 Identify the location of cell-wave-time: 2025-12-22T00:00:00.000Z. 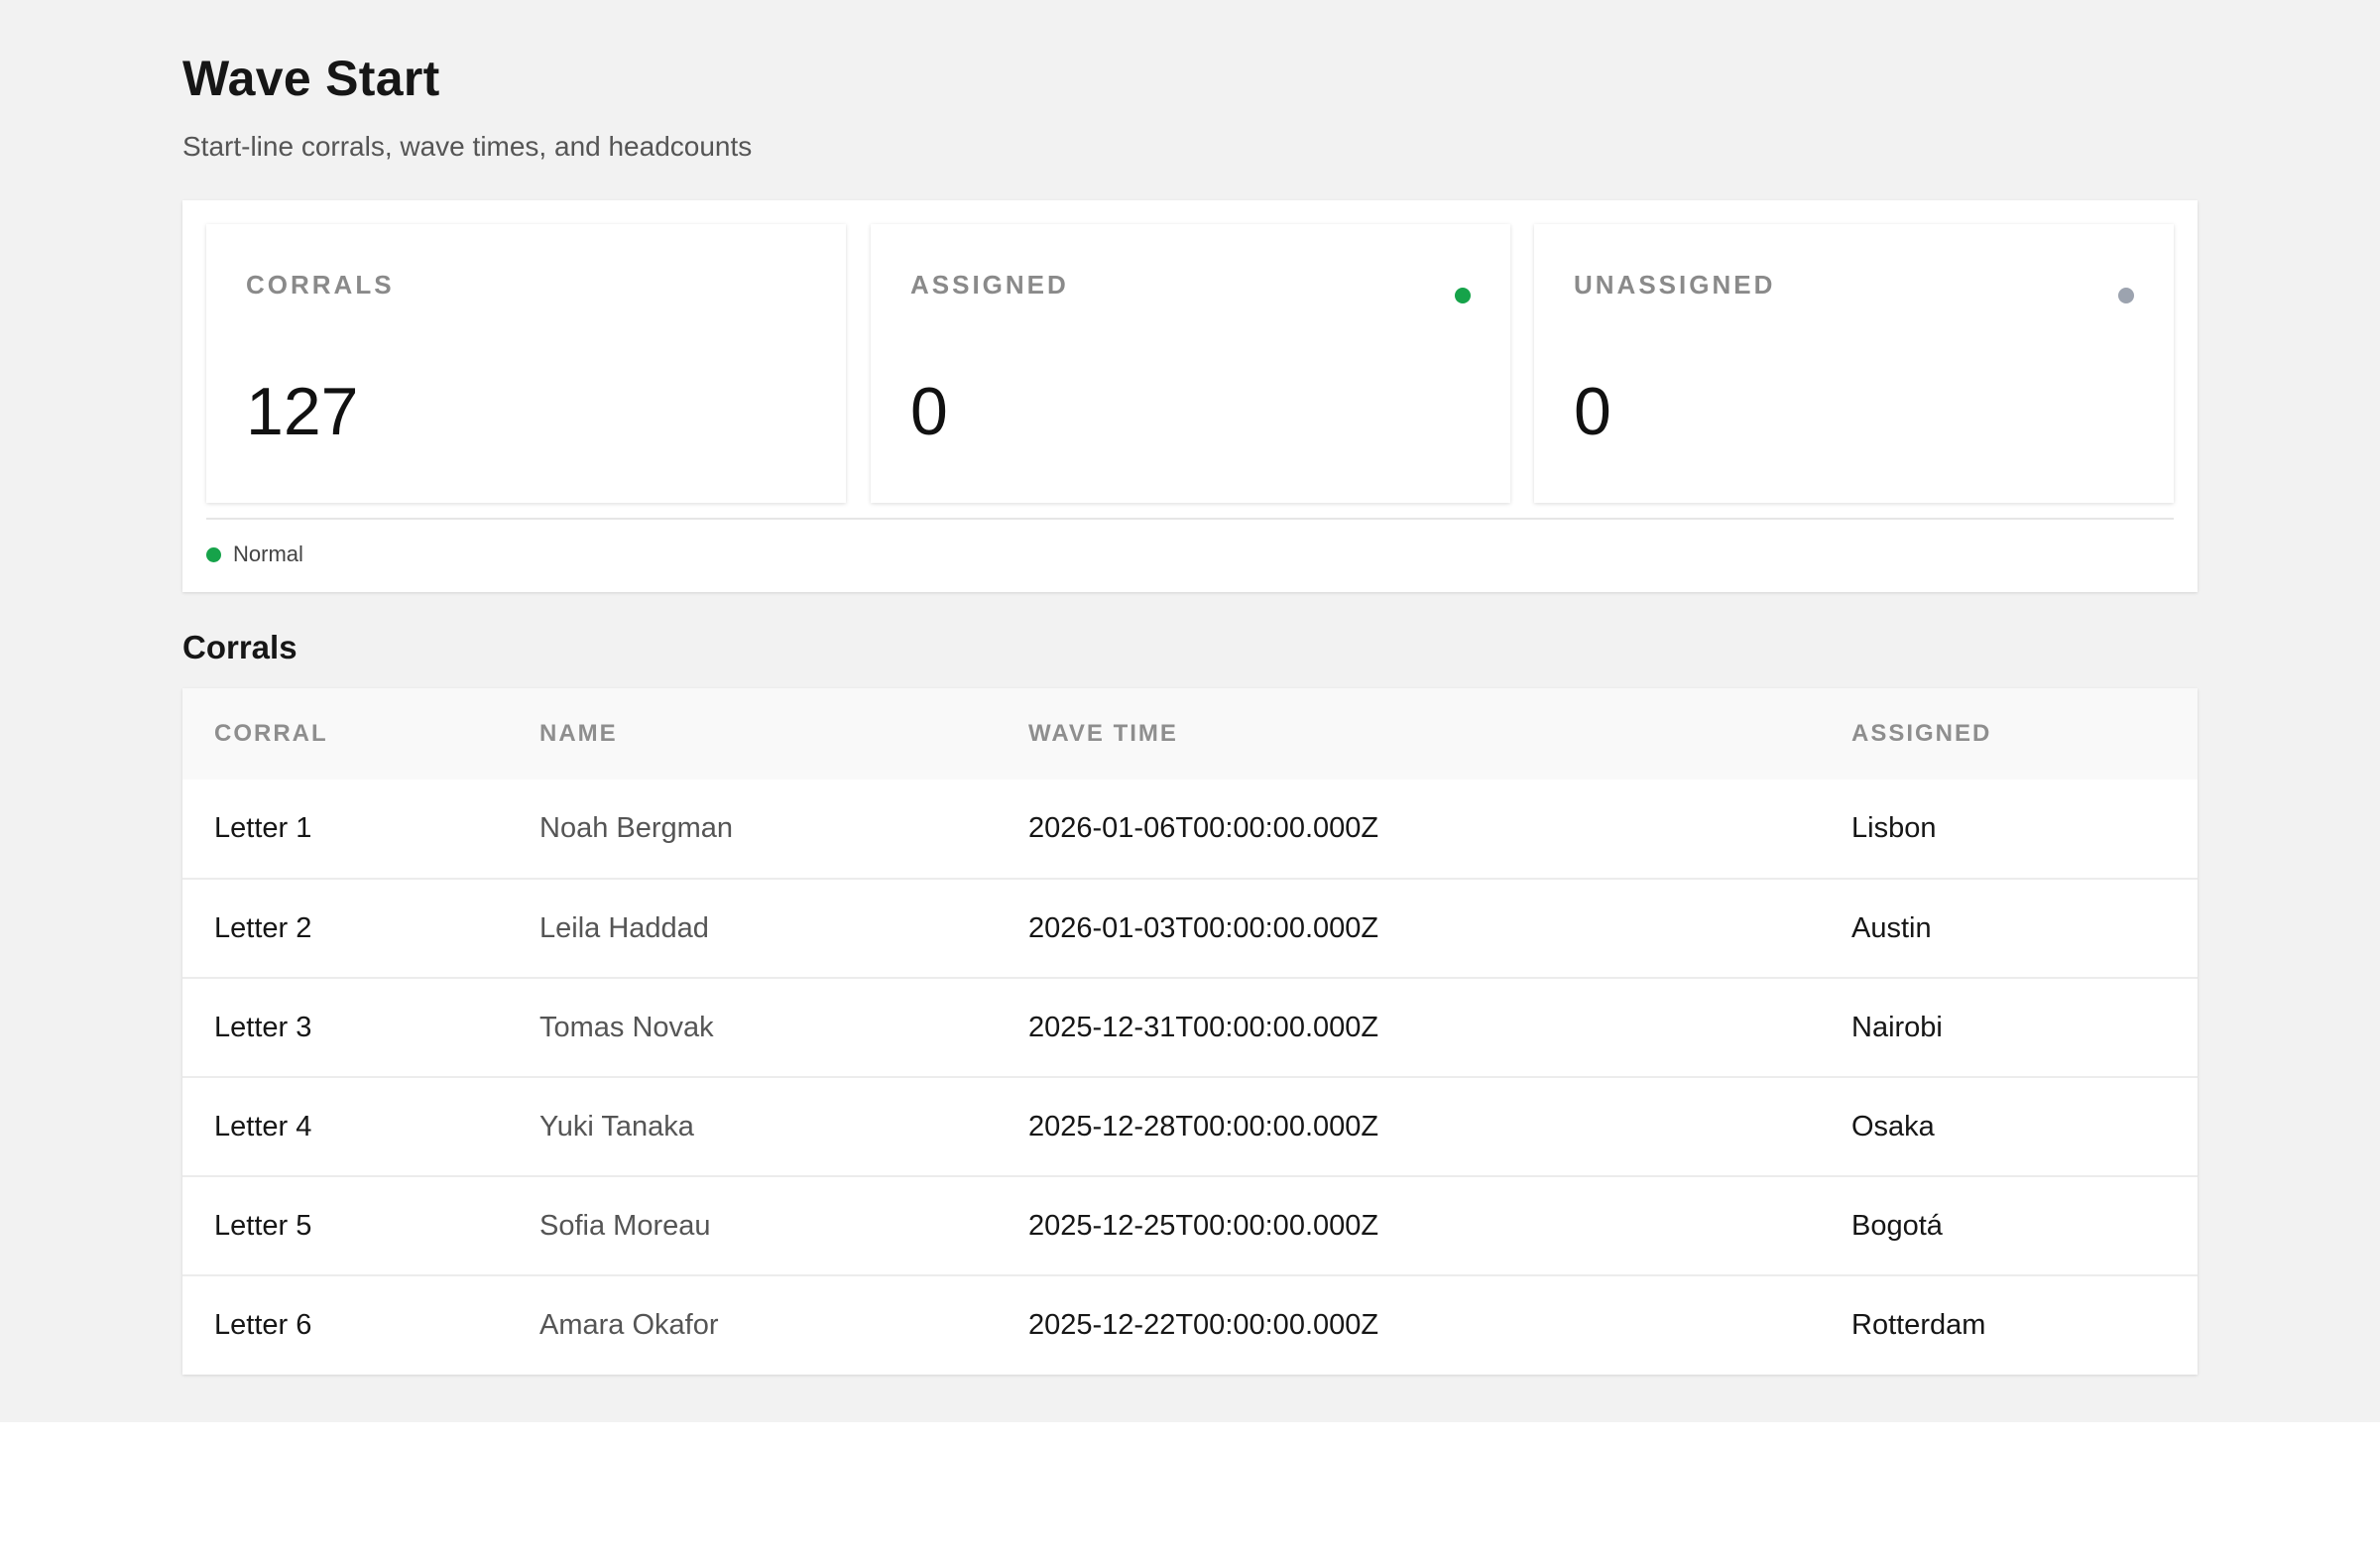
(1203, 1325).